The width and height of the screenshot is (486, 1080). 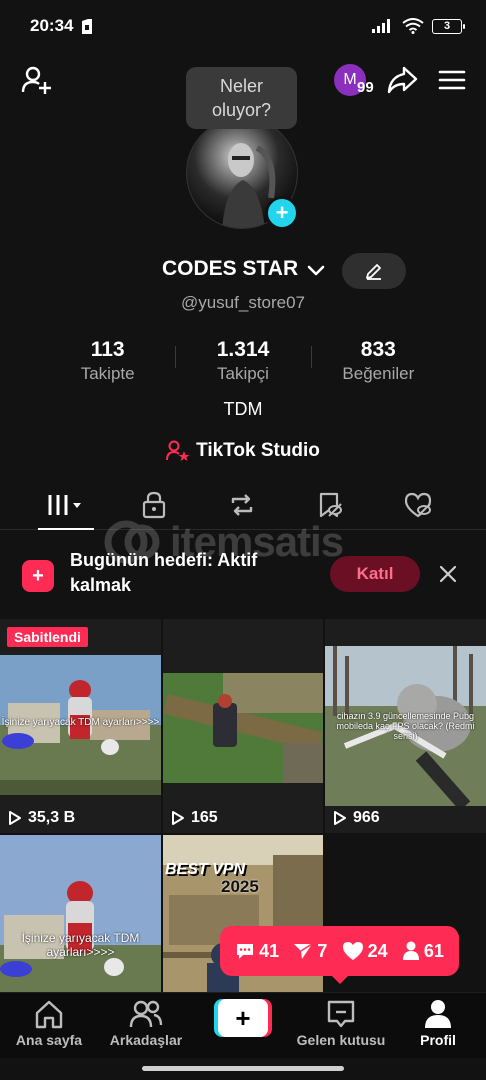 I want to click on person-icon, so click(x=410, y=950).